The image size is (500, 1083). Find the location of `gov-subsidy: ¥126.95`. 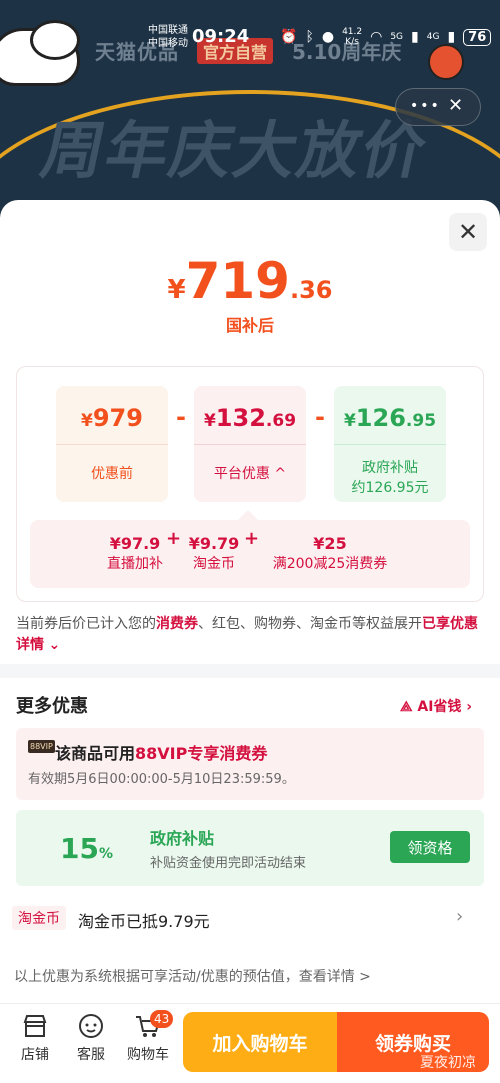

gov-subsidy: ¥126.95 is located at coordinates (390, 418).